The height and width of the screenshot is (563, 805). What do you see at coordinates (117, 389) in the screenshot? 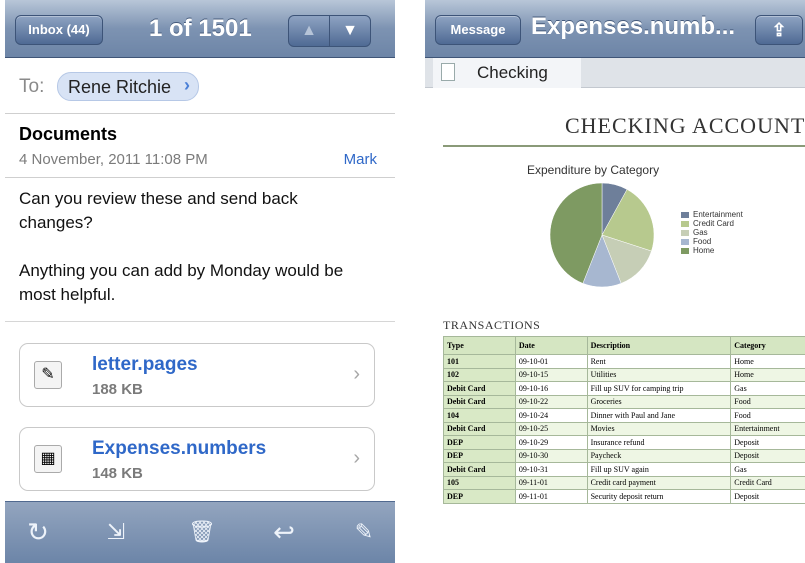
I see `attachment-size: 188 KB` at bounding box center [117, 389].